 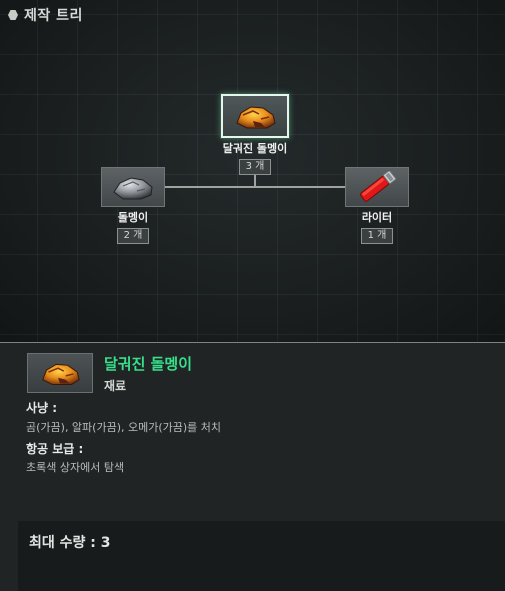 I want to click on tree-node-count: 3 개, so click(x=255, y=167).